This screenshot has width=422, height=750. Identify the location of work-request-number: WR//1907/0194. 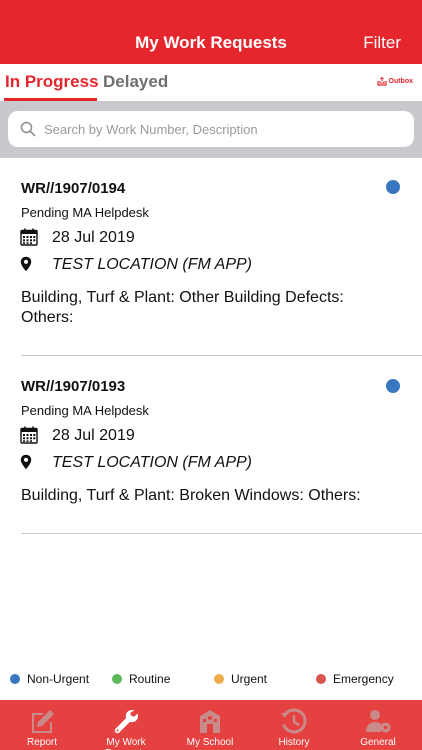
(73, 188).